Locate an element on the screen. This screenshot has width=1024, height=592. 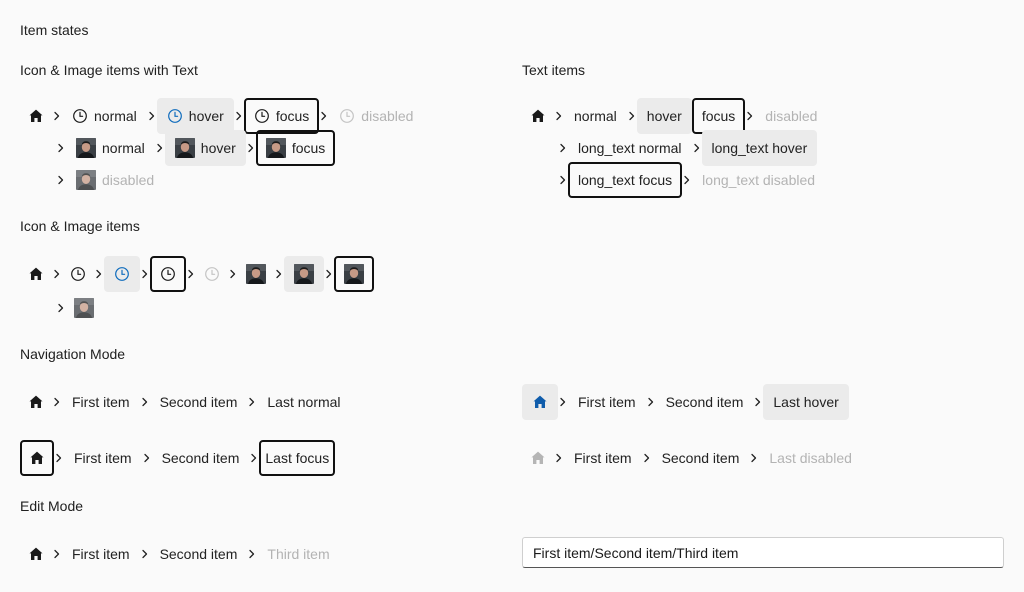
item-label: Second item is located at coordinates (198, 402).